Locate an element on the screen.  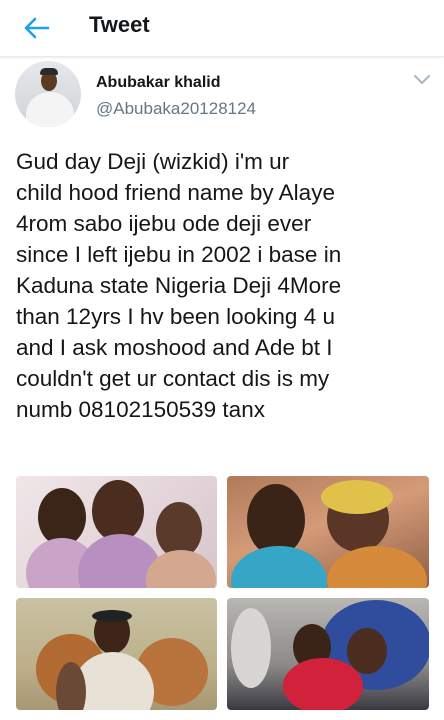
avatar is located at coordinates (48, 94).